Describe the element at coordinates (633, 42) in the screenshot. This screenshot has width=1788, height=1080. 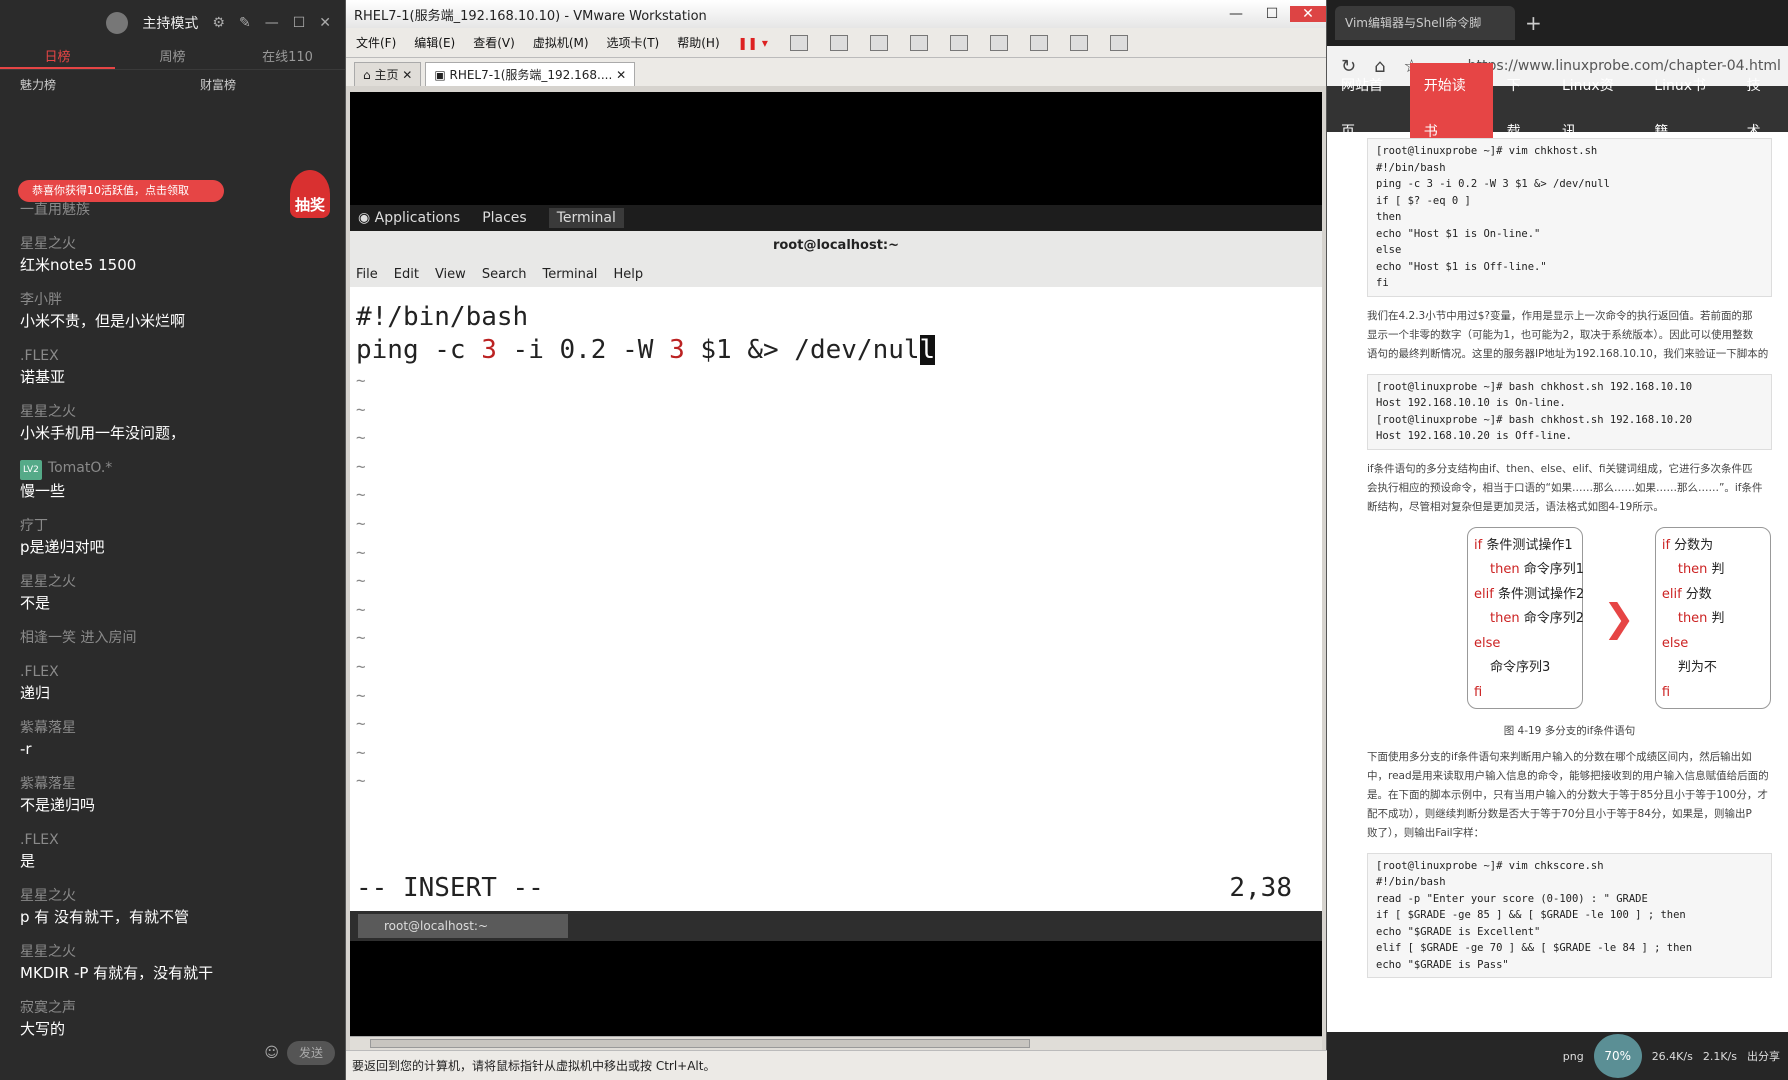
I see `menu-tabs: 选项卡(T)` at that location.